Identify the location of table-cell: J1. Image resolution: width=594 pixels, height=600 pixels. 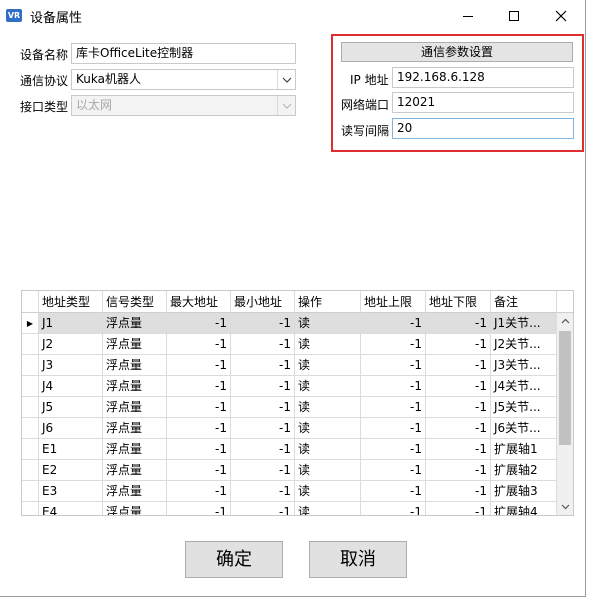
(71, 323).